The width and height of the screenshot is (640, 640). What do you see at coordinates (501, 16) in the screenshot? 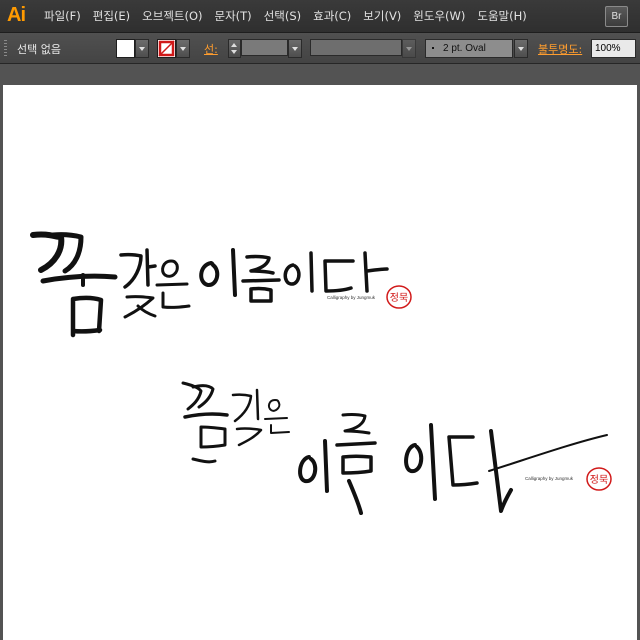
I see `menu-help: 도움말(H)` at bounding box center [501, 16].